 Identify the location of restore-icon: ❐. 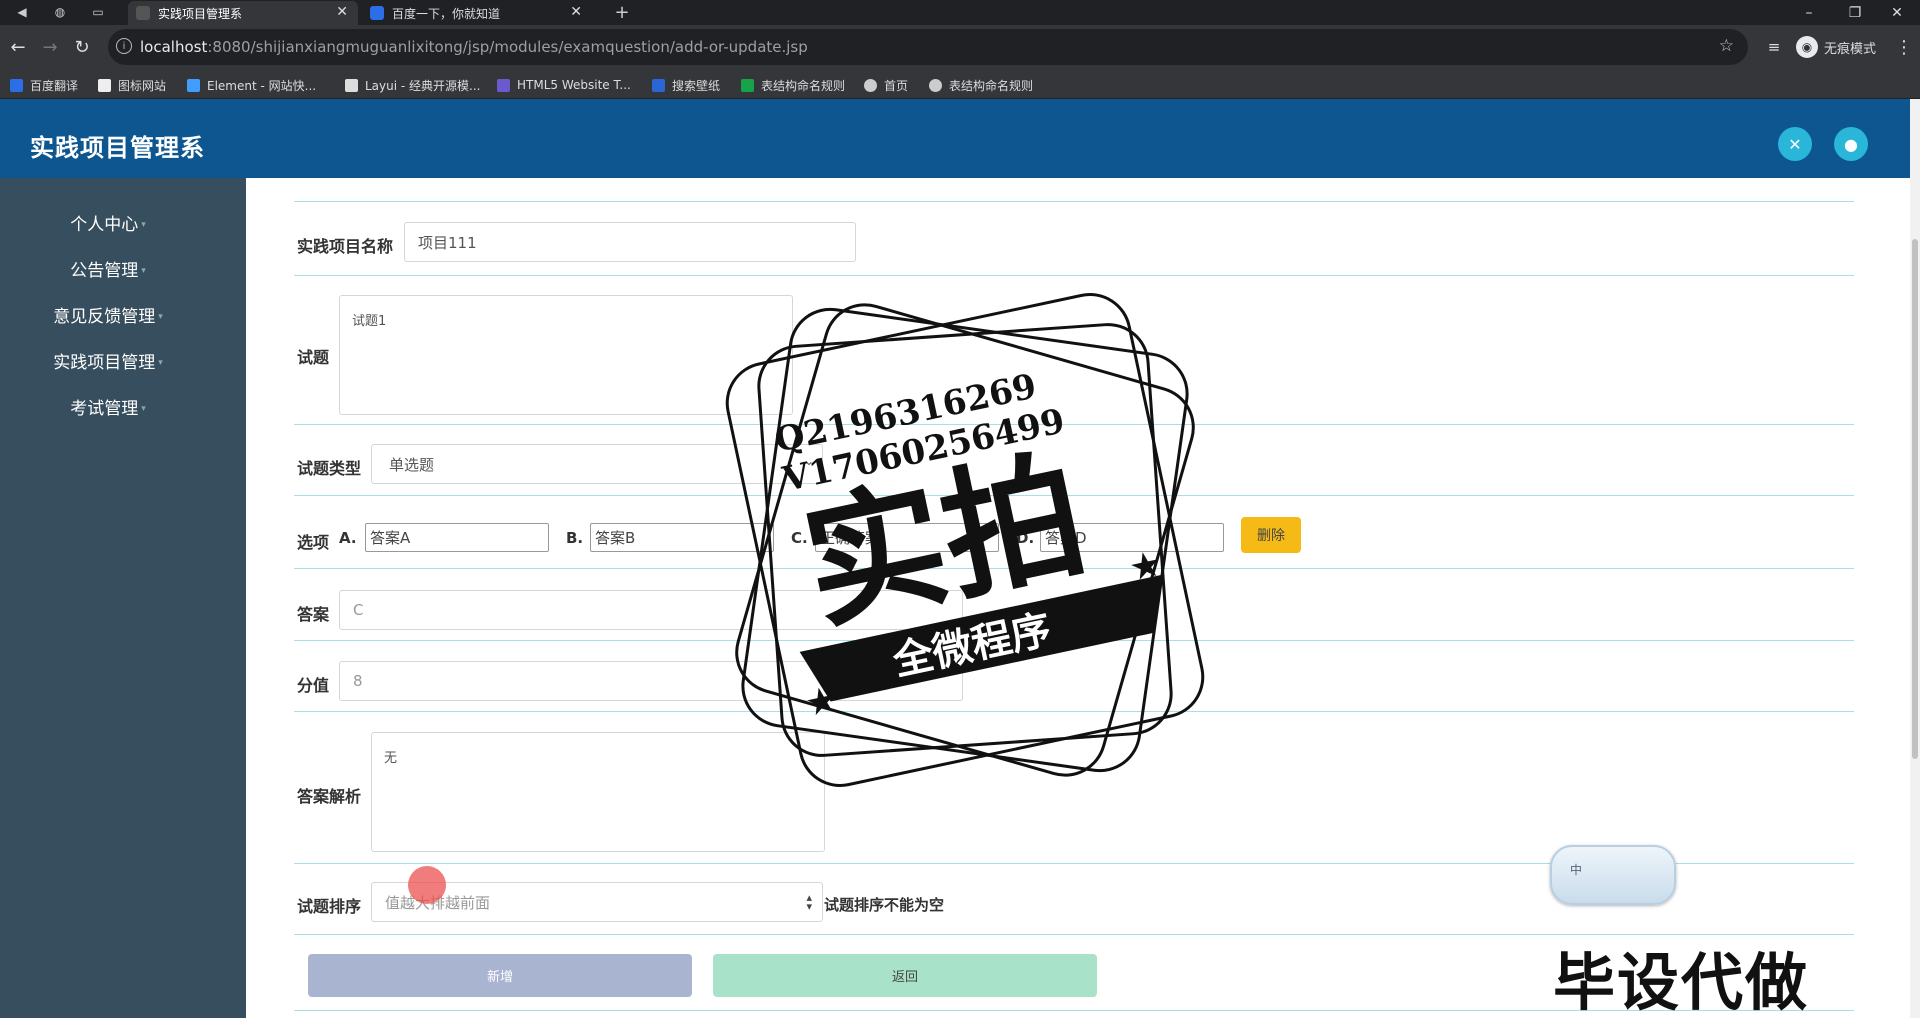
(1855, 12).